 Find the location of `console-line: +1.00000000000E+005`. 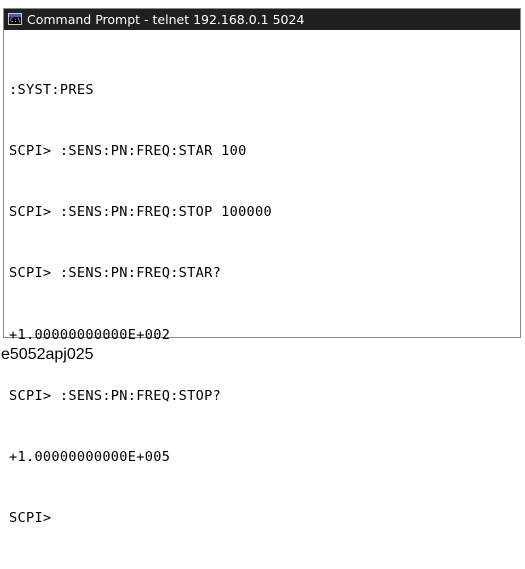

console-line: +1.00000000000E+005 is located at coordinates (90, 457).